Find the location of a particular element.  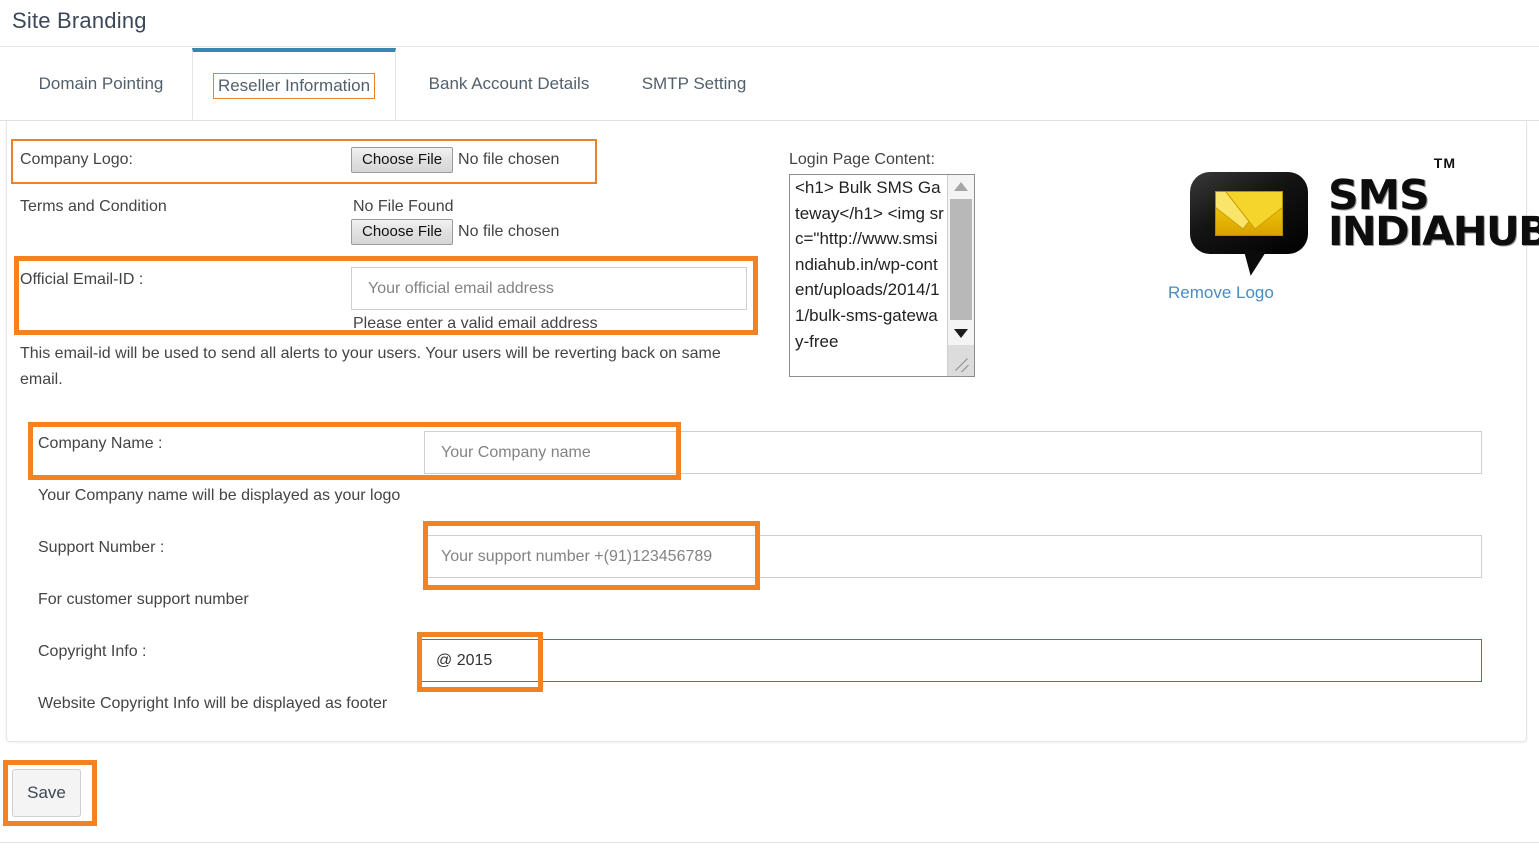

terms-and-condition-file-status: No file chosen is located at coordinates (509, 232).